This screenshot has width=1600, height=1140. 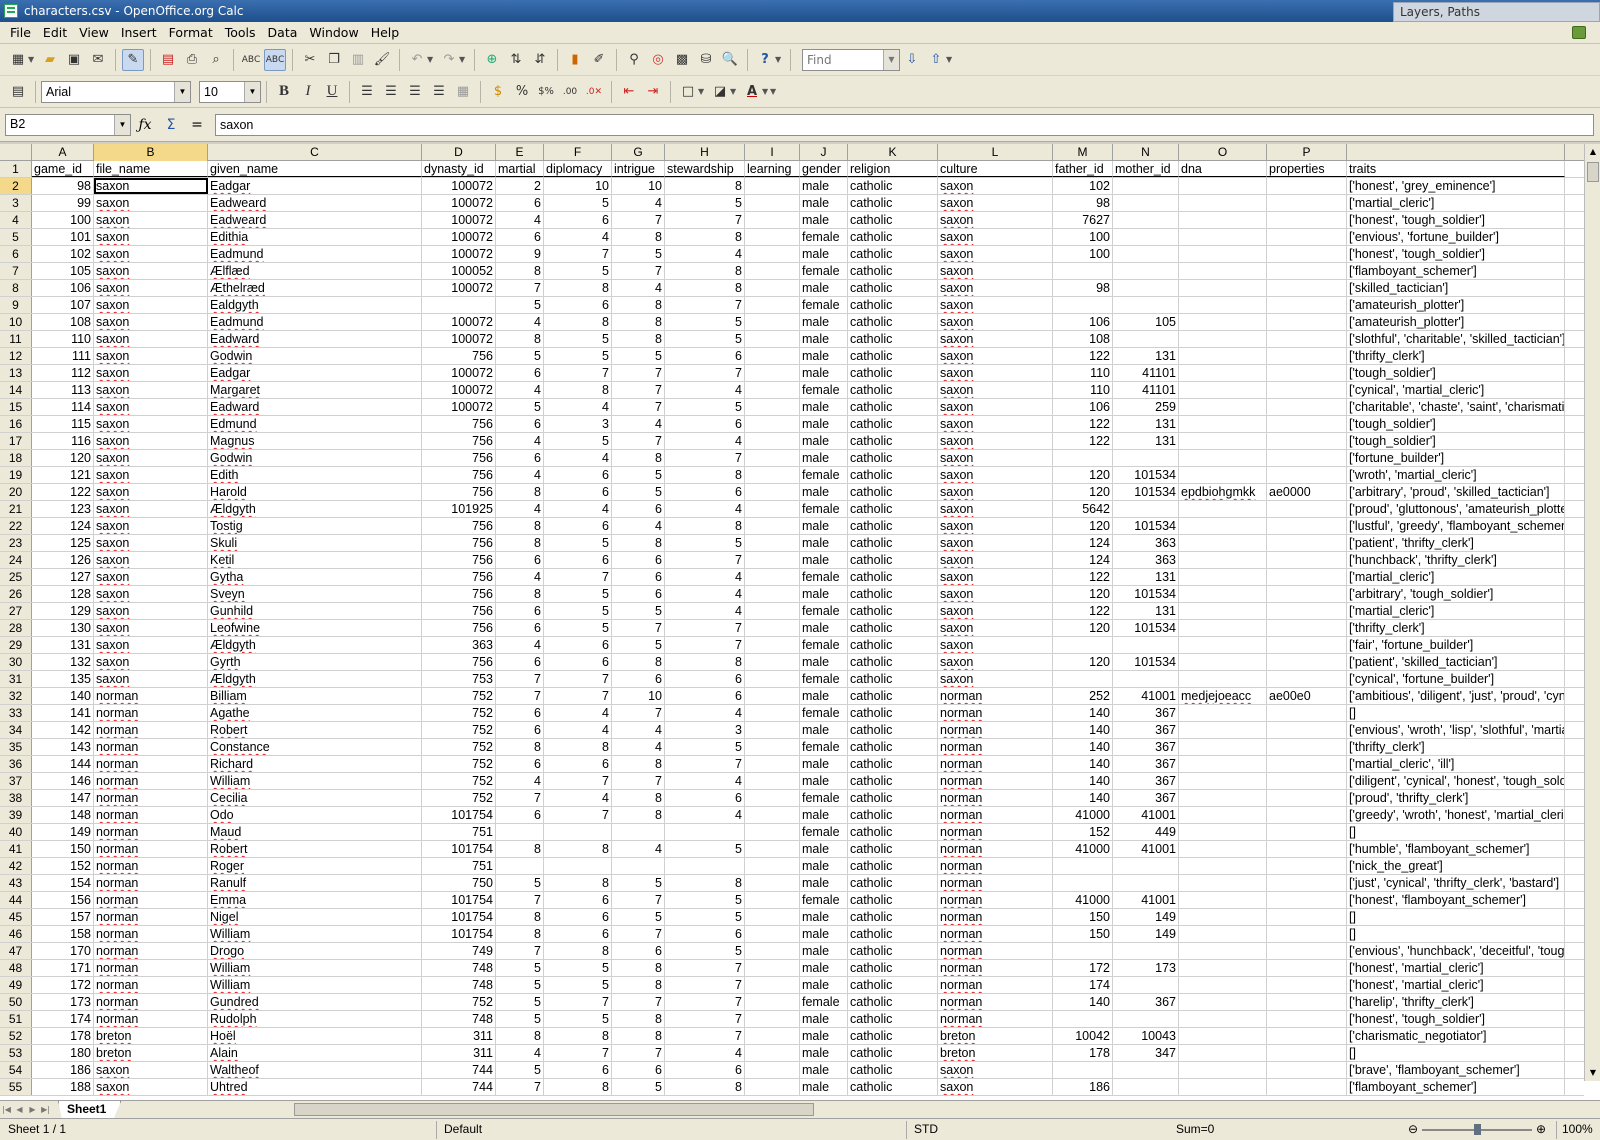 What do you see at coordinates (1496, 12) in the screenshot?
I see `background-window-title: Layers, Paths` at bounding box center [1496, 12].